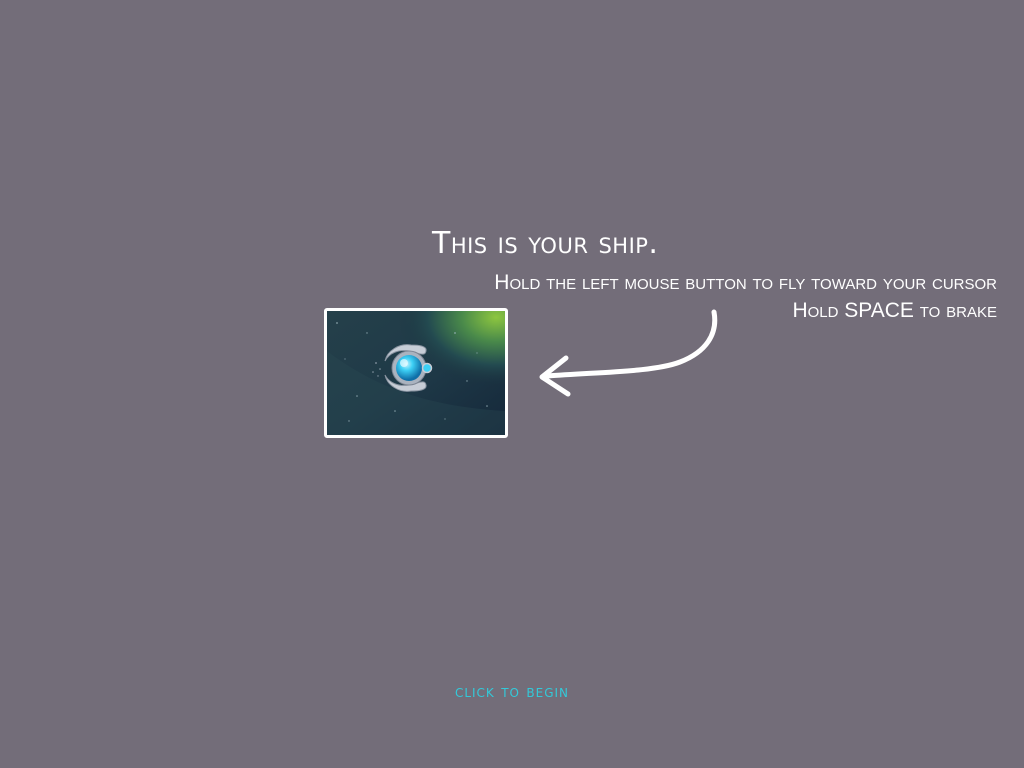  I want to click on ship-preview-image, so click(416, 373).